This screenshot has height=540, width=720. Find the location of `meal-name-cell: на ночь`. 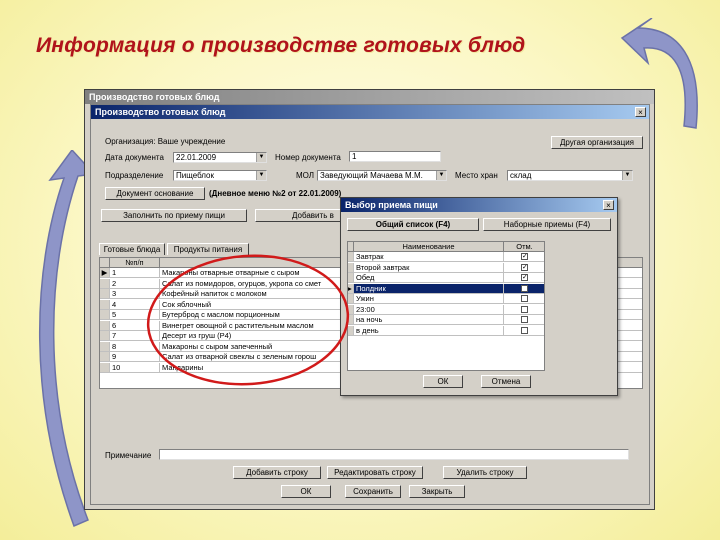

meal-name-cell: на ночь is located at coordinates (429, 320).